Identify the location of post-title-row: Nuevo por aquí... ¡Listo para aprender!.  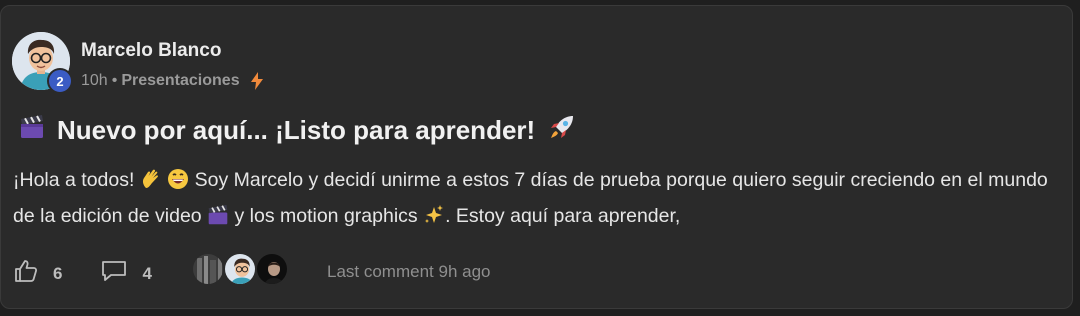
(298, 130).